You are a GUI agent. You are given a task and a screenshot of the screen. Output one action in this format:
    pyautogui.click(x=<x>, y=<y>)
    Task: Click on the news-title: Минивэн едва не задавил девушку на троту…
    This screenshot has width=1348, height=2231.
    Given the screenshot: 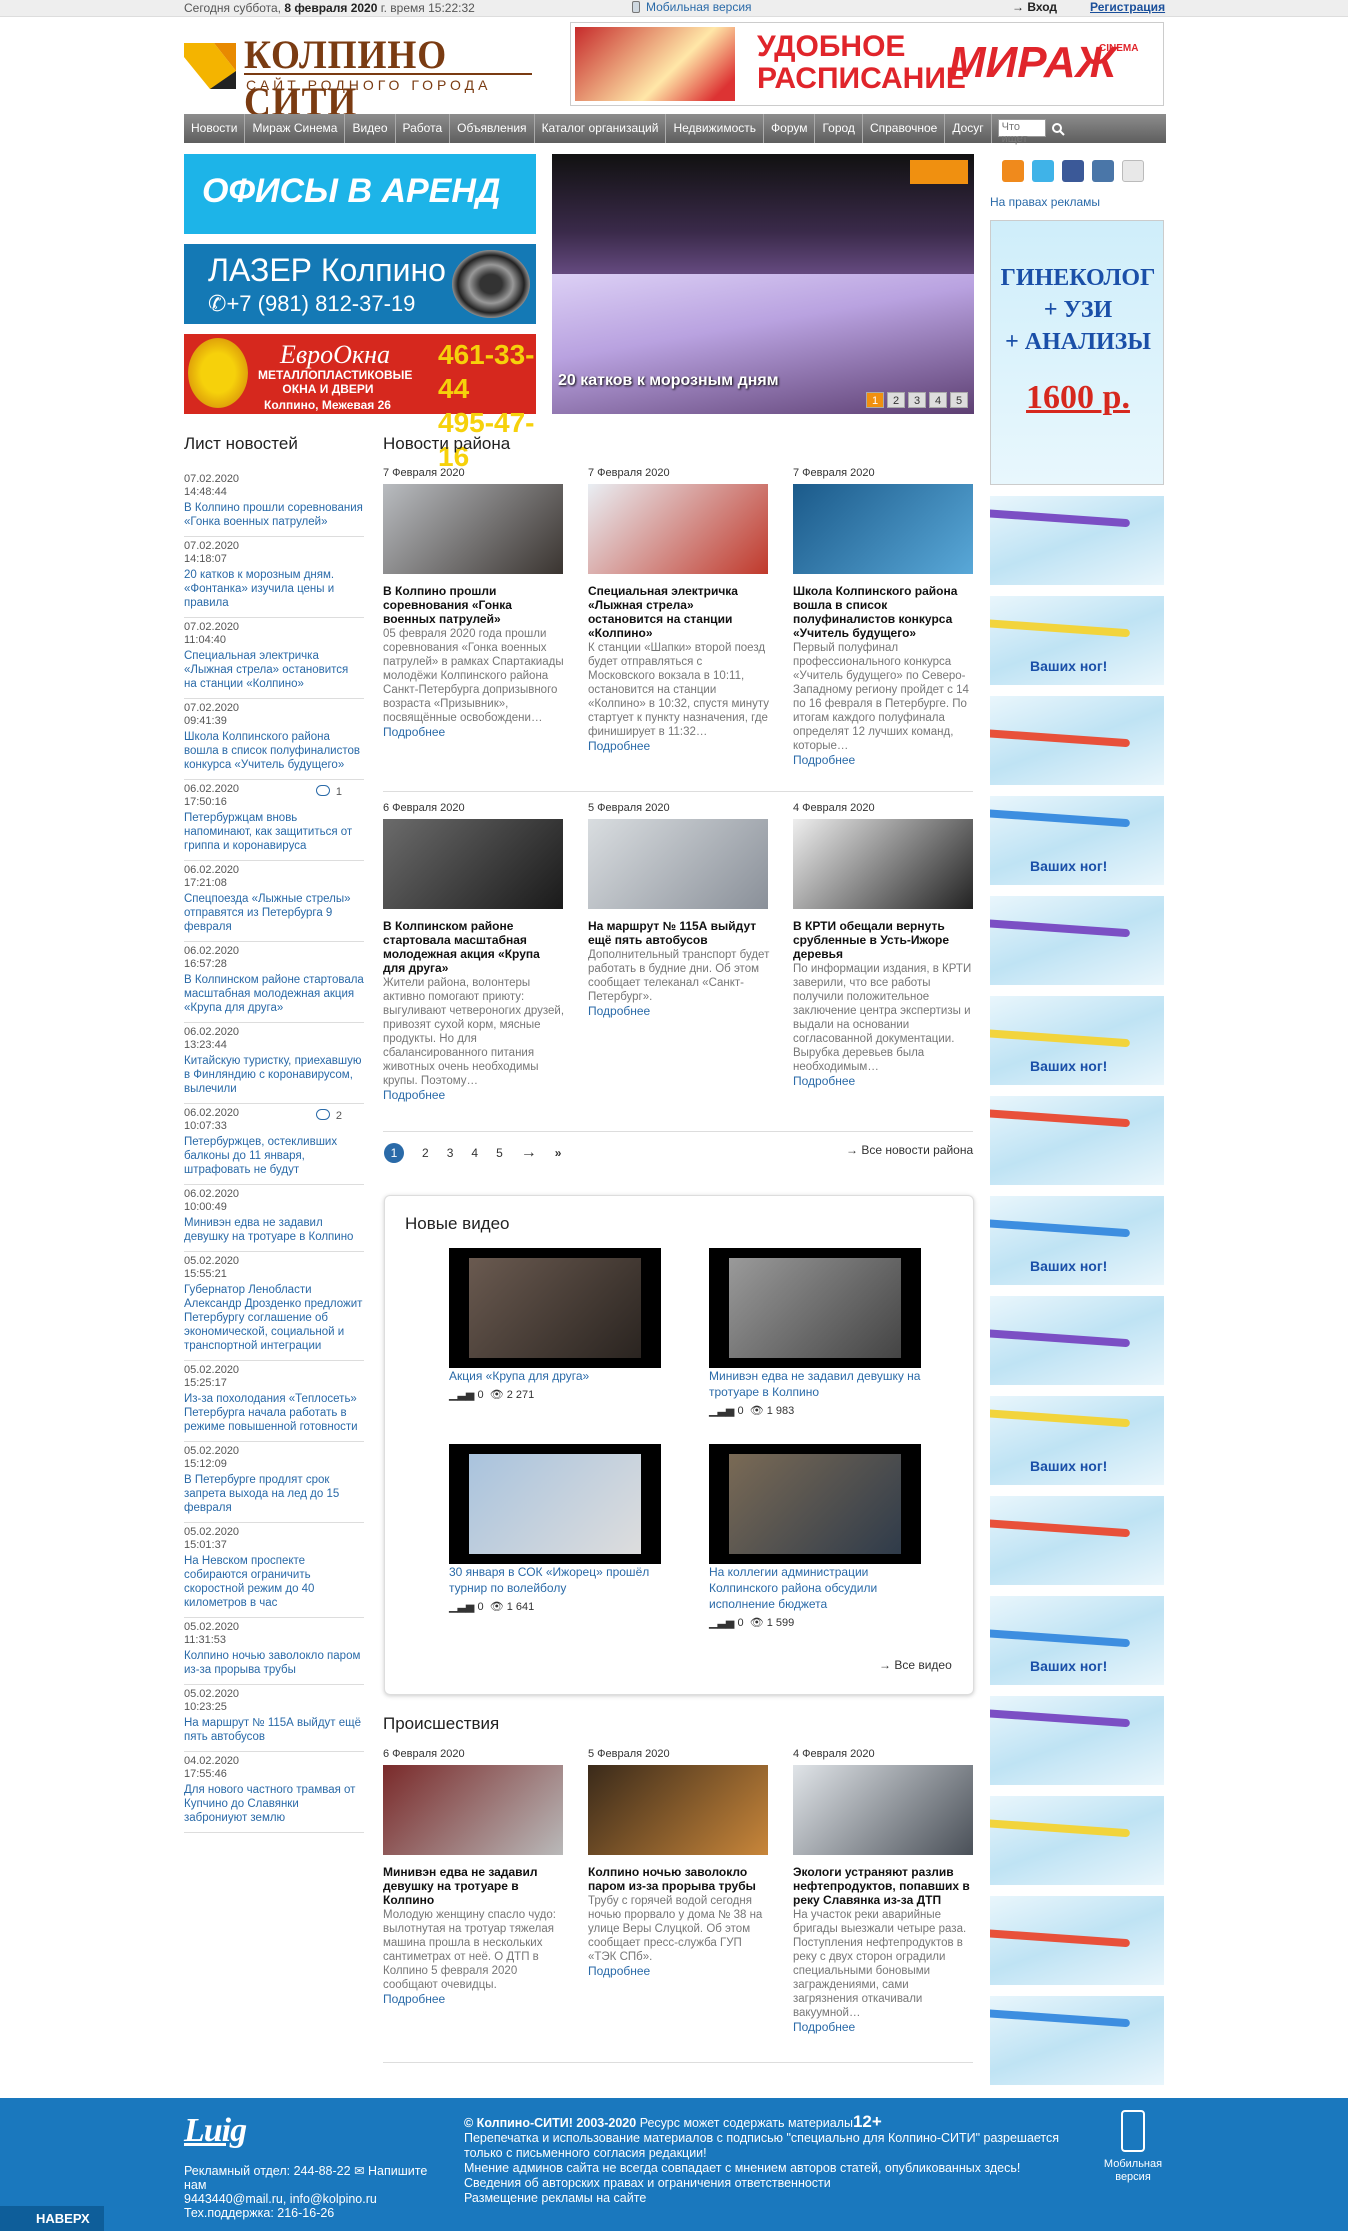 What is the action you would take?
    pyautogui.click(x=474, y=1886)
    